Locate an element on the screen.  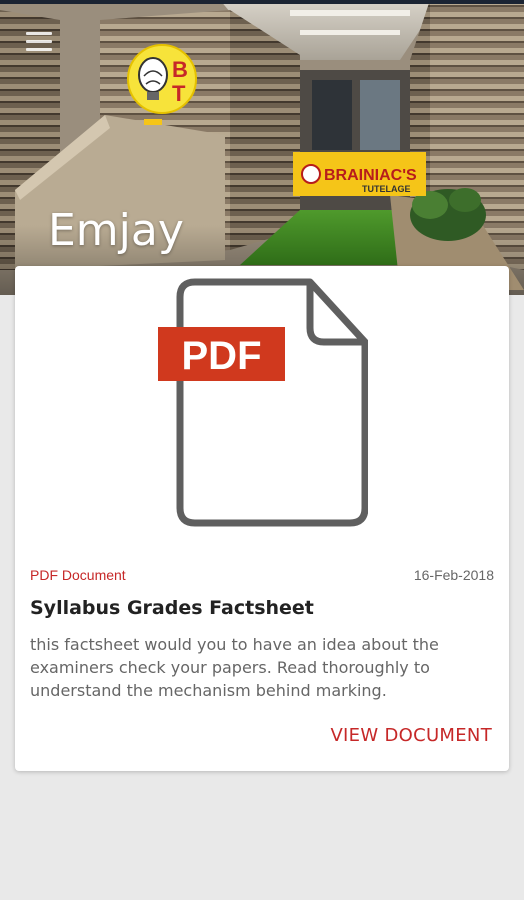
hamburger-icon is located at coordinates (39, 33).